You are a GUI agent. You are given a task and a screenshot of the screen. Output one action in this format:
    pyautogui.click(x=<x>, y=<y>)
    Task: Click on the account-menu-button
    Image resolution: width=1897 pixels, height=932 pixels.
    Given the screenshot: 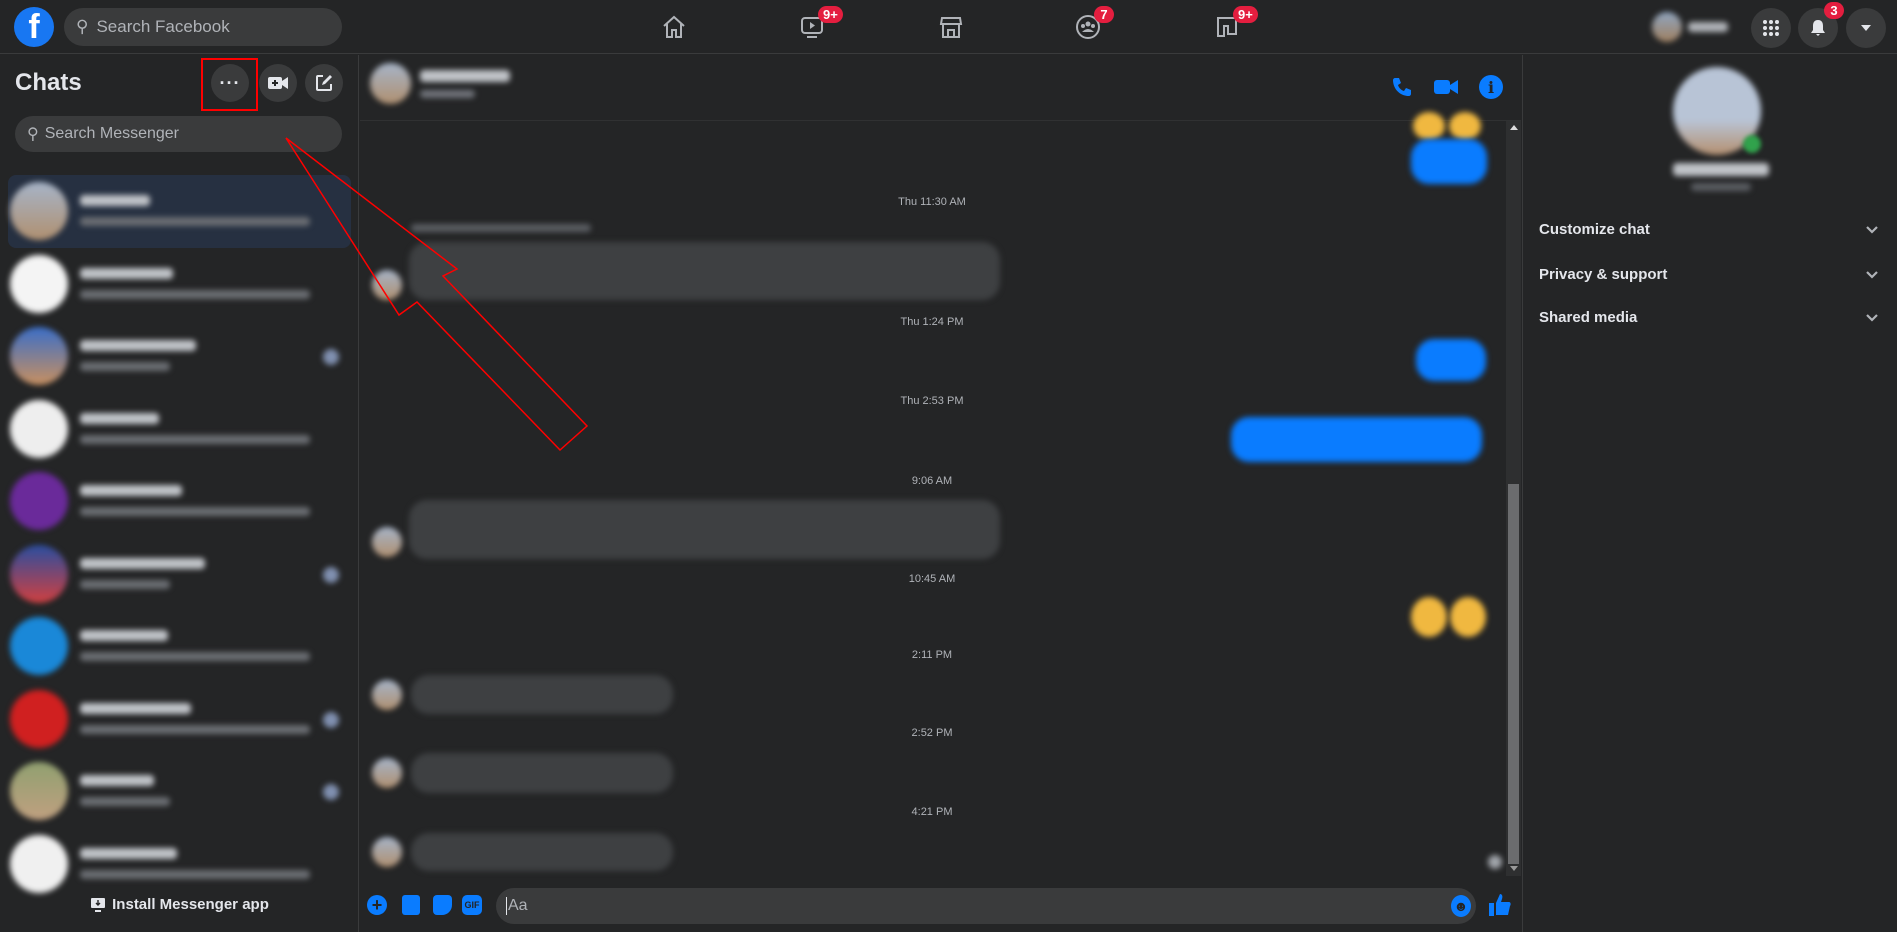 What is the action you would take?
    pyautogui.click(x=1866, y=28)
    